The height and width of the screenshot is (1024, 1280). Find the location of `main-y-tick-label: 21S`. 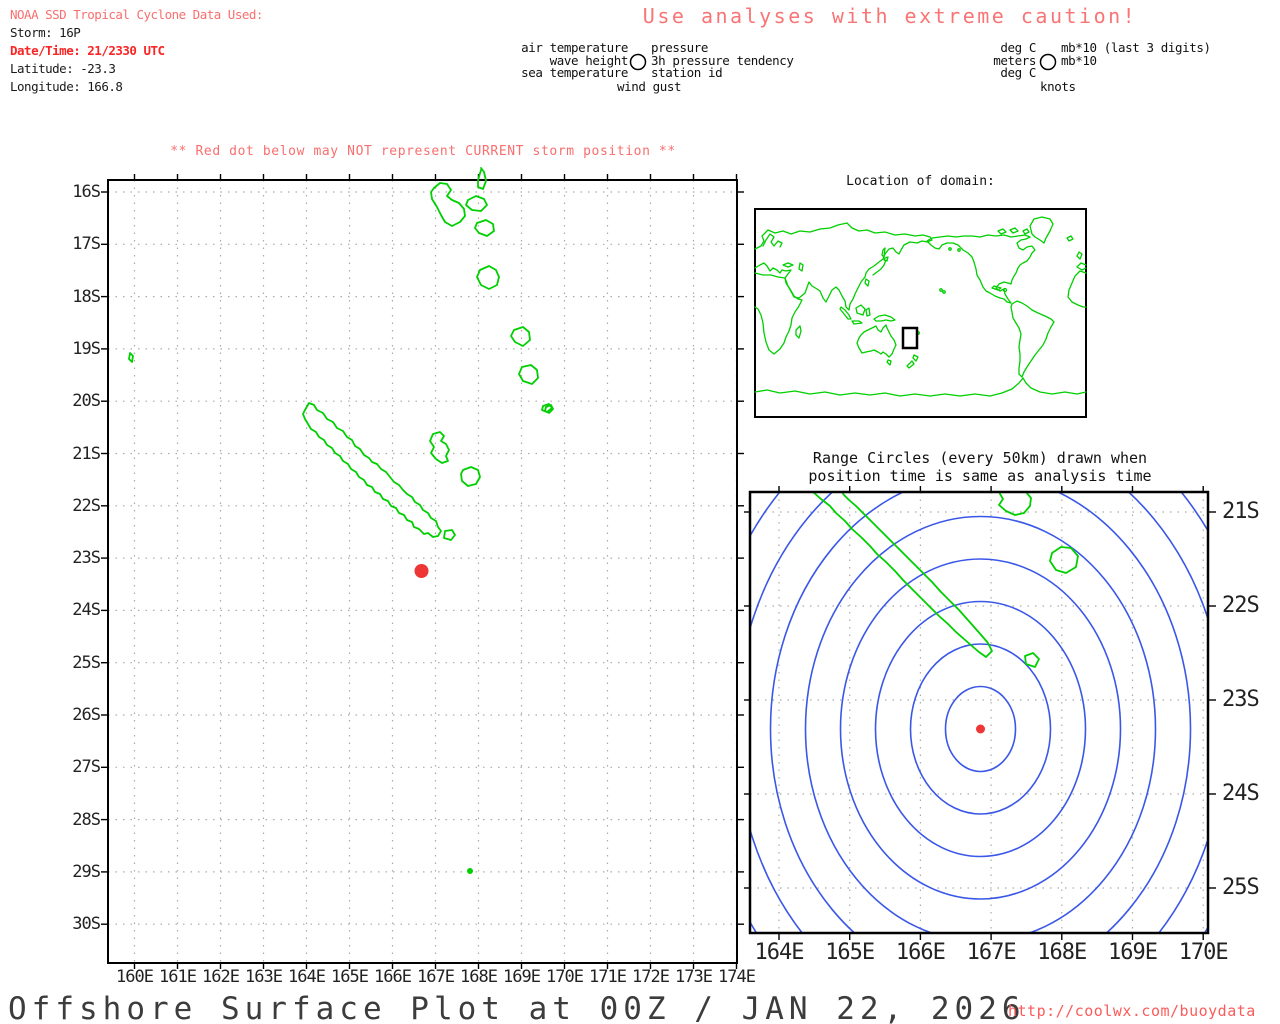

main-y-tick-label: 21S is located at coordinates (86, 453).